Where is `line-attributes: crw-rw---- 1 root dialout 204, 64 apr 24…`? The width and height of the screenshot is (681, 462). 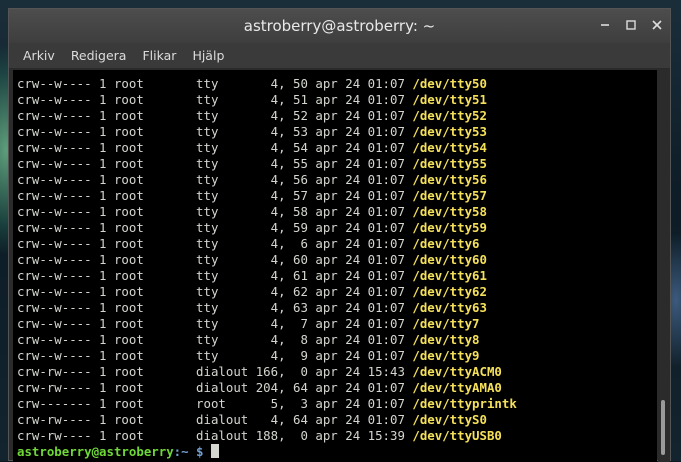 line-attributes: crw-rw---- 1 root dialout 204, 64 apr 24… is located at coordinates (215, 387).